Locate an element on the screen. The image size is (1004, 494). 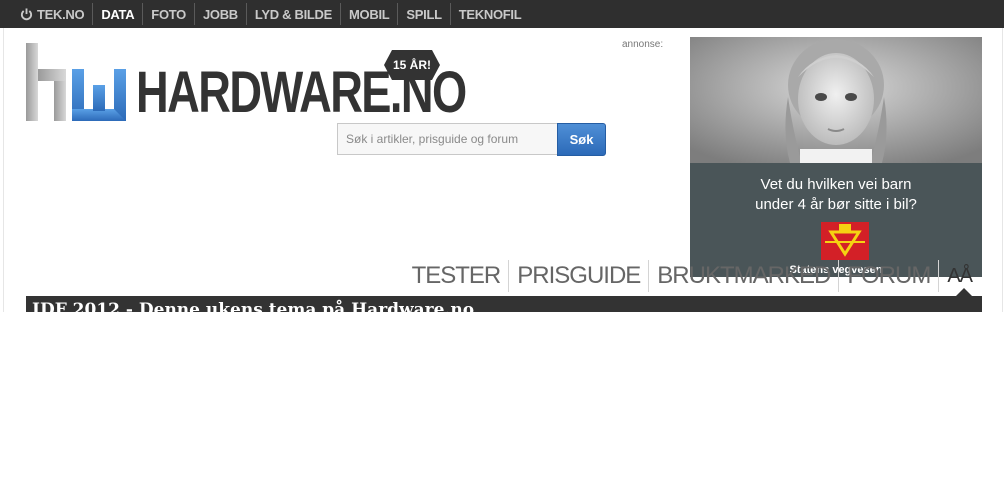
ad-photo is located at coordinates (836, 100).